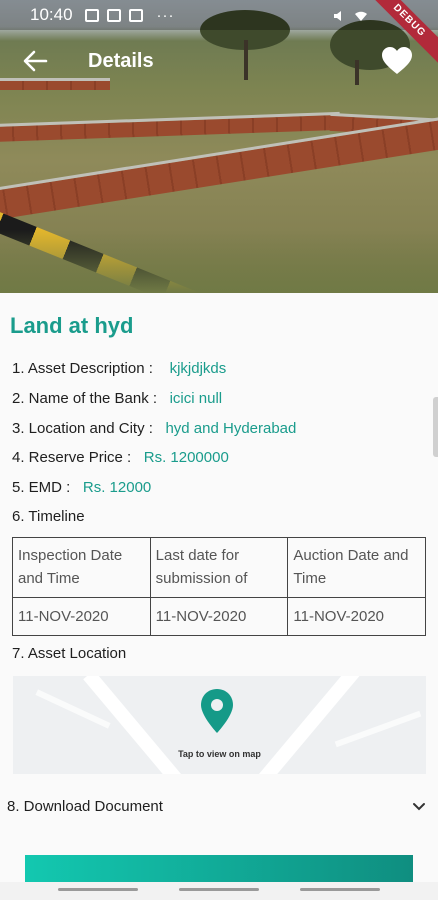 This screenshot has width=438, height=900. Describe the element at coordinates (121, 61) in the screenshot. I see `page-title: Details` at that location.